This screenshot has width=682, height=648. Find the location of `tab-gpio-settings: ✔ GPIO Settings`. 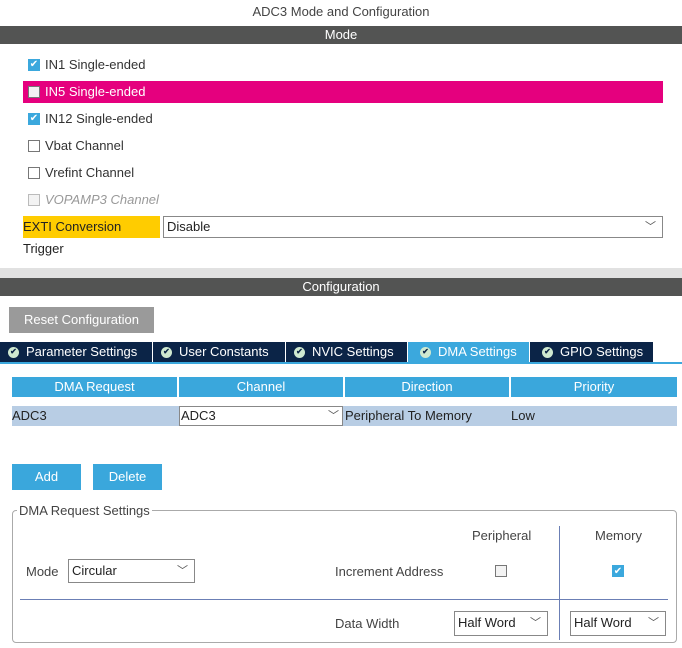

tab-gpio-settings: ✔ GPIO Settings is located at coordinates (592, 352).